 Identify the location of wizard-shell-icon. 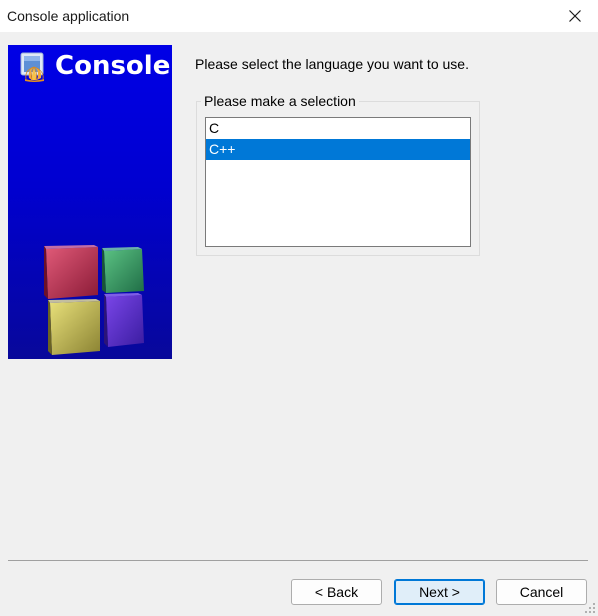
(32, 67).